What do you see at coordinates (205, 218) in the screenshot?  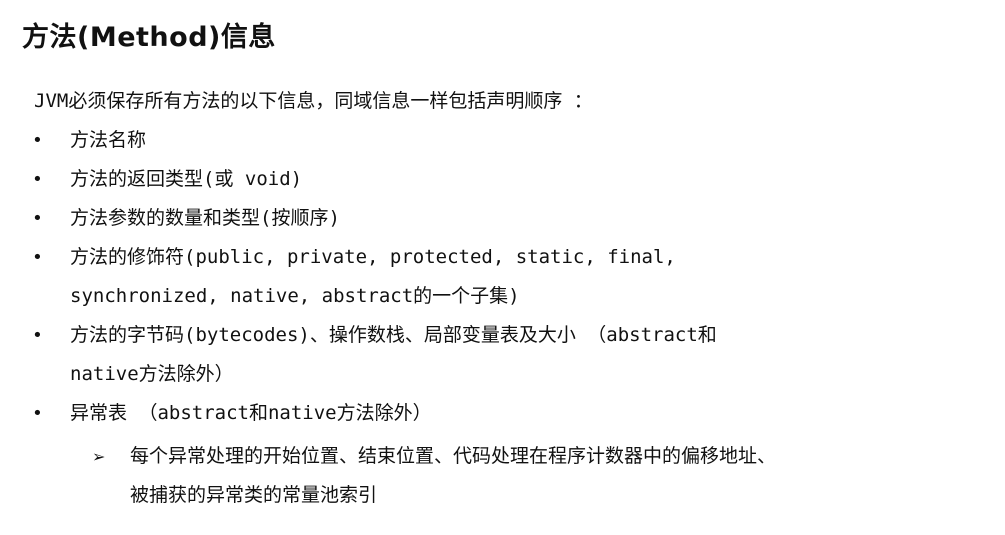 I see `bullet-line: 方法参数的数量和类型(按顺序)` at bounding box center [205, 218].